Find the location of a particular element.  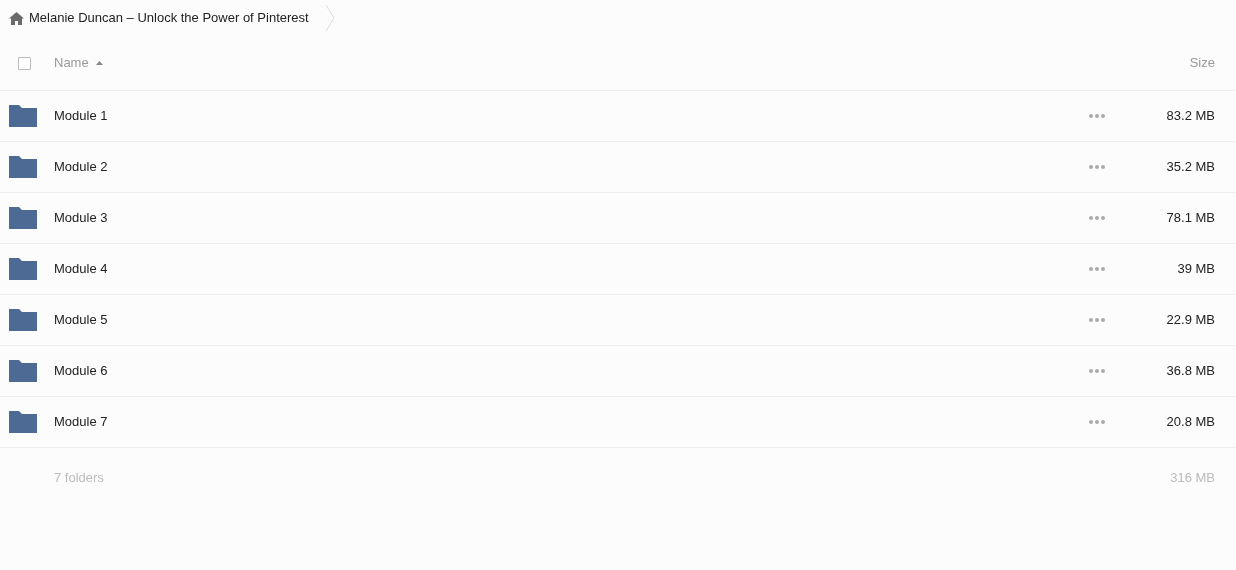

folder-size: 83.2 MB is located at coordinates (1190, 116).